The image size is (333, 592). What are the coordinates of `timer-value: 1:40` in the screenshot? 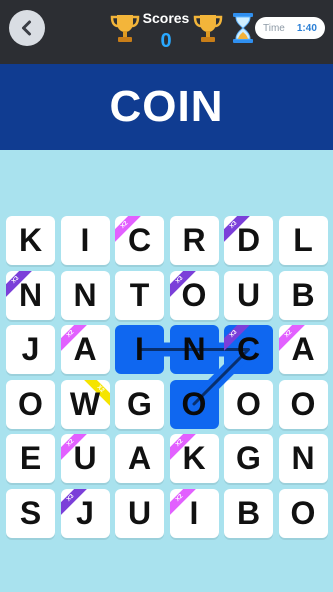 It's located at (306, 28).